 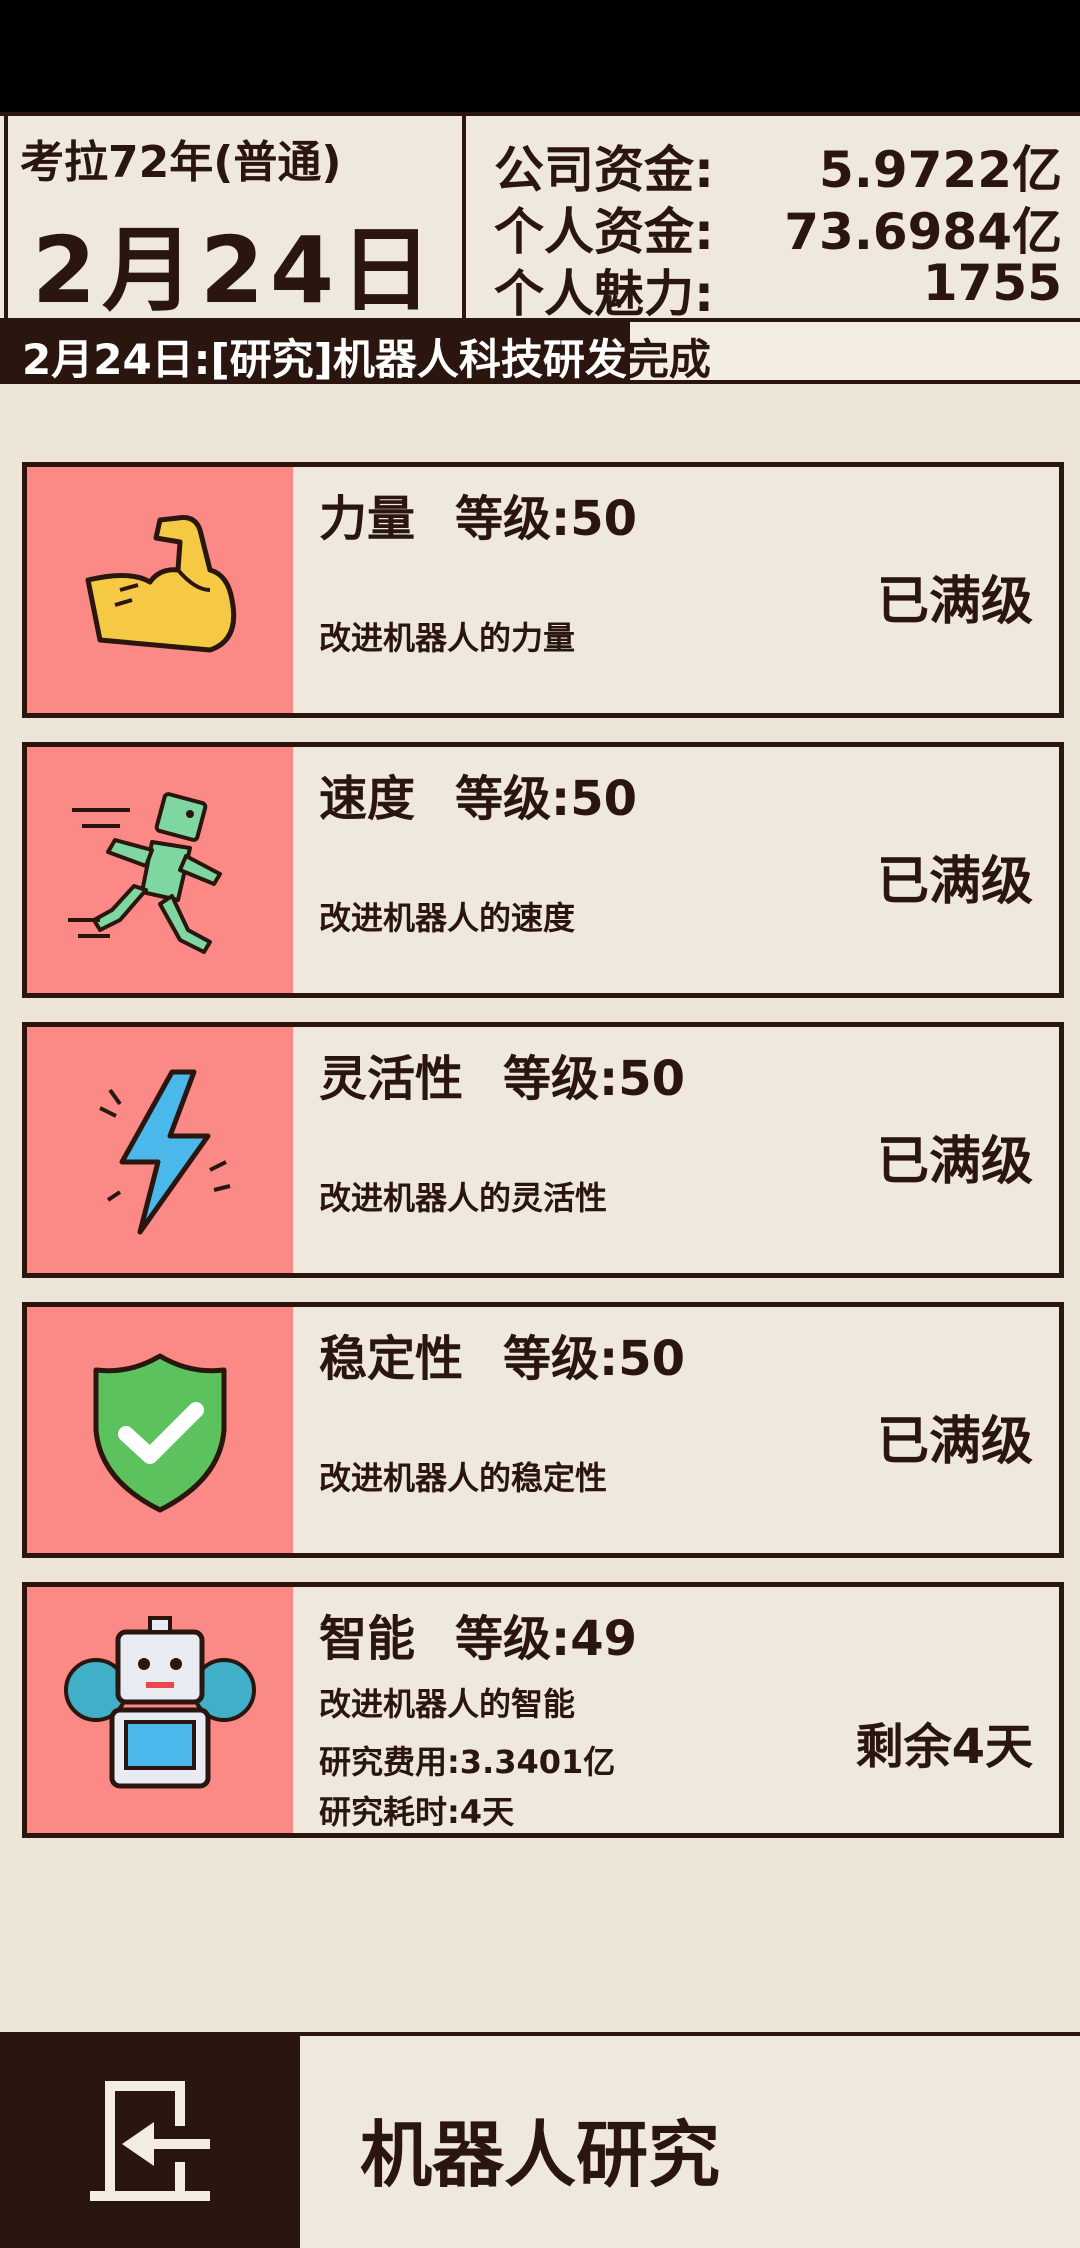 What do you see at coordinates (502, 1354) in the screenshot?
I see `research-title: 稳定性 等级:50` at bounding box center [502, 1354].